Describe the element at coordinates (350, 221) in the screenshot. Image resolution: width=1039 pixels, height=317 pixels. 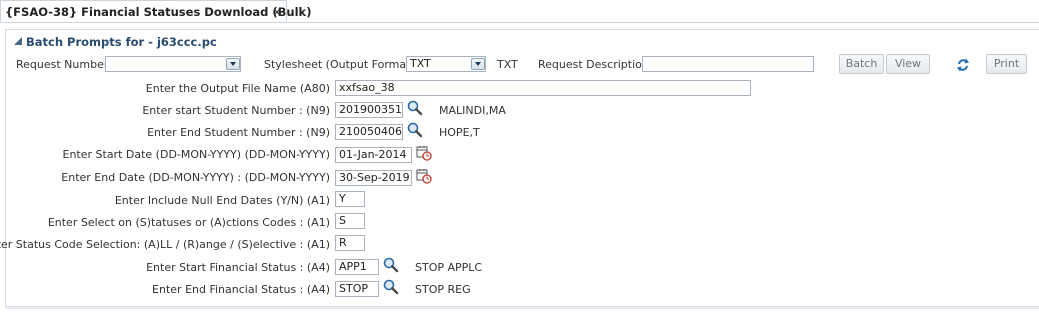
I see `select-on-input: S` at that location.